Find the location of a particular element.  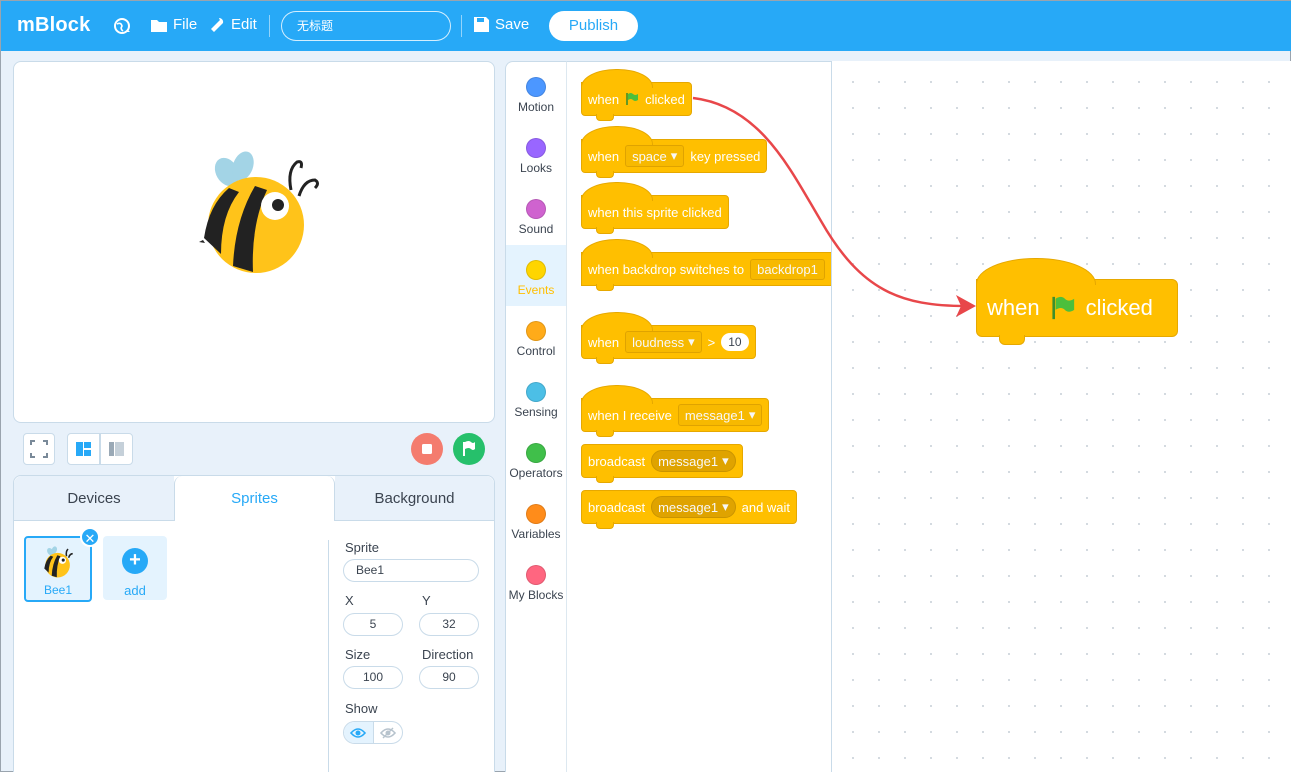

dropdown-value: backdrop1 is located at coordinates (787, 269).